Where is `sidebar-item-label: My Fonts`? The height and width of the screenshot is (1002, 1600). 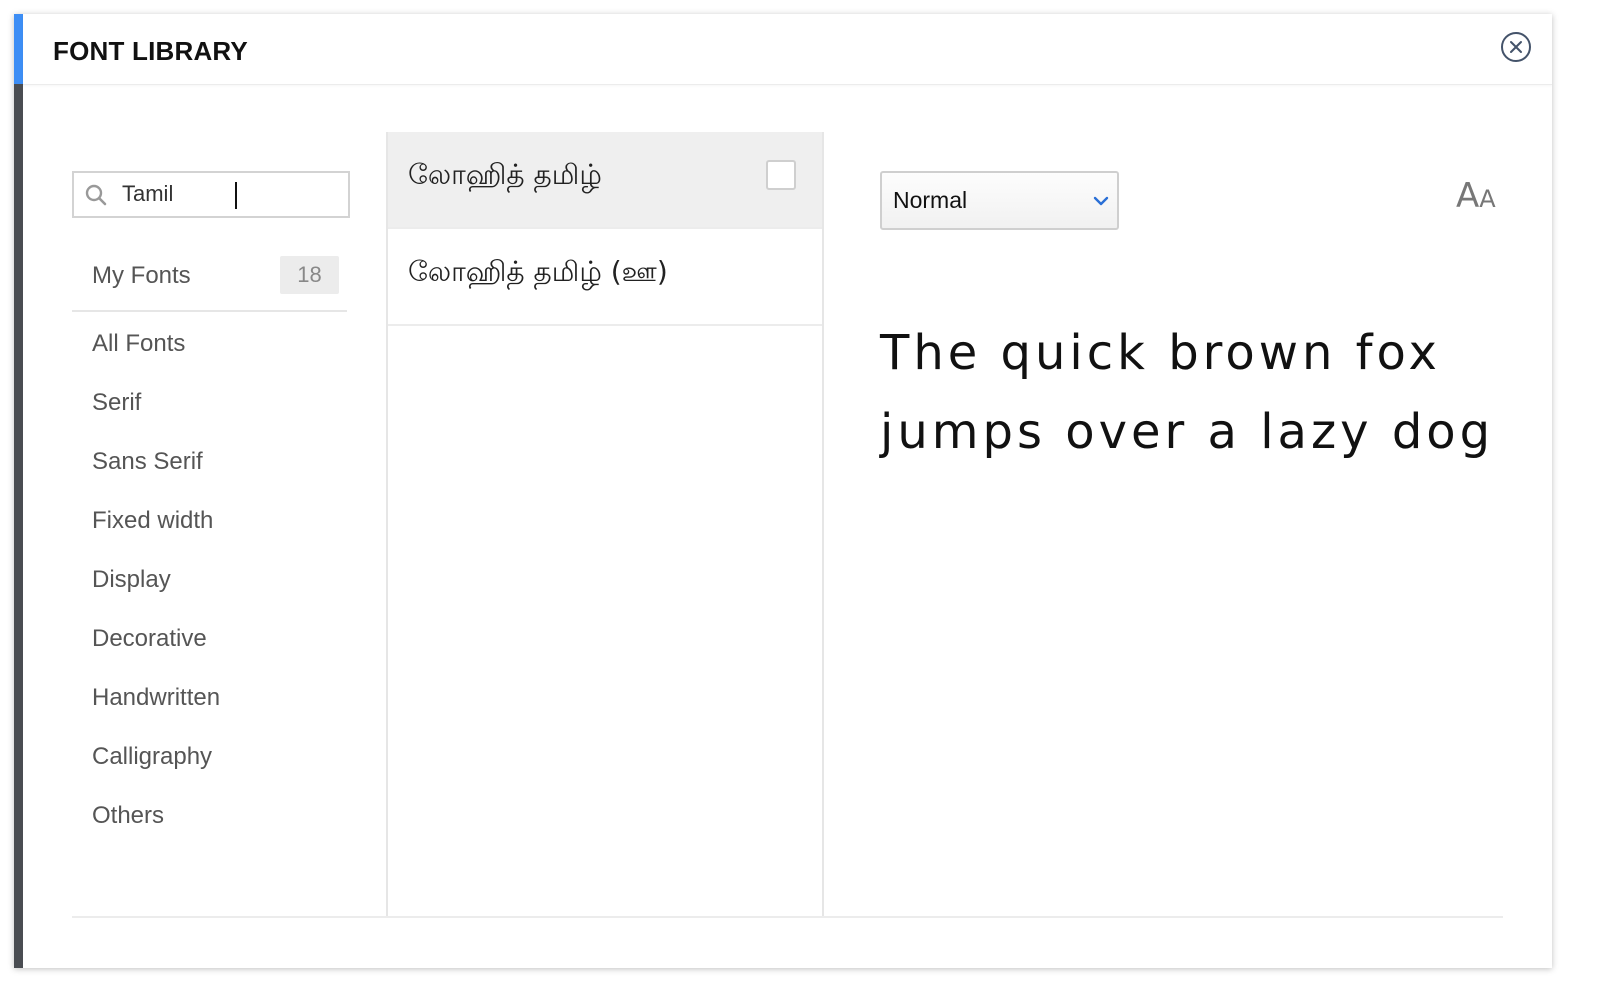 sidebar-item-label: My Fonts is located at coordinates (141, 275).